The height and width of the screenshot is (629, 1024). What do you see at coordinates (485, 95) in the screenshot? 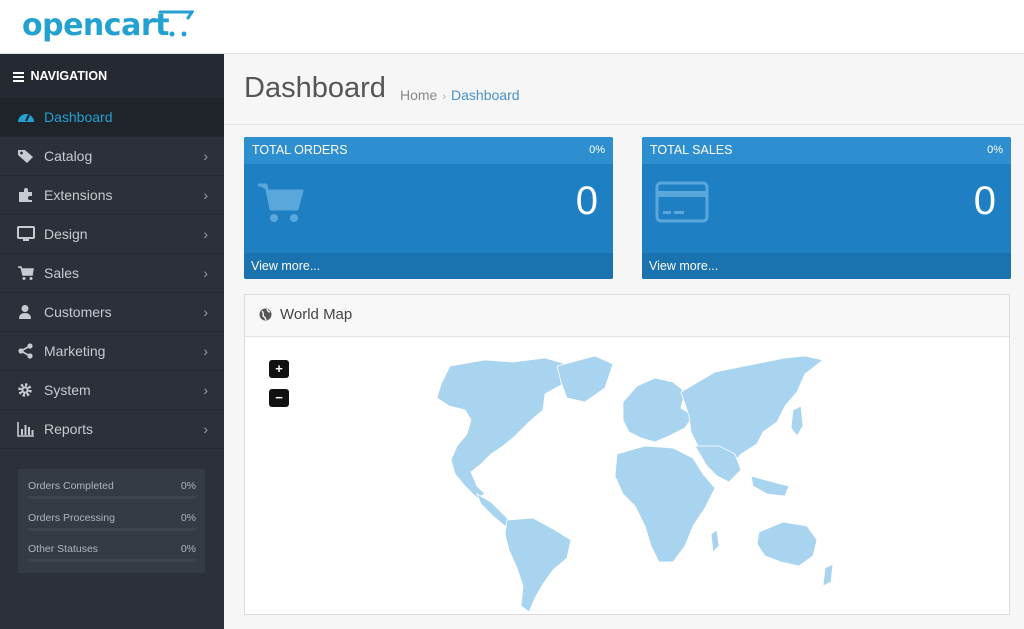
I see `breadcrumb-current: Dashboard` at bounding box center [485, 95].